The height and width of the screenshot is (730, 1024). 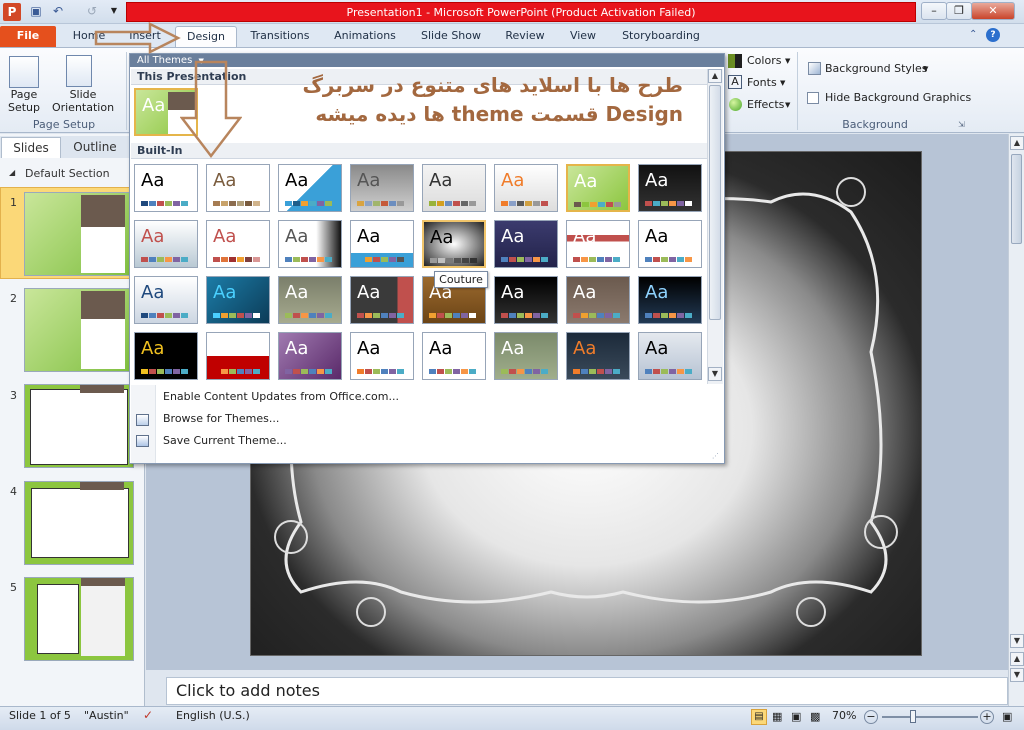 I want to click on notes-field: Click to add notes, so click(x=587, y=691).